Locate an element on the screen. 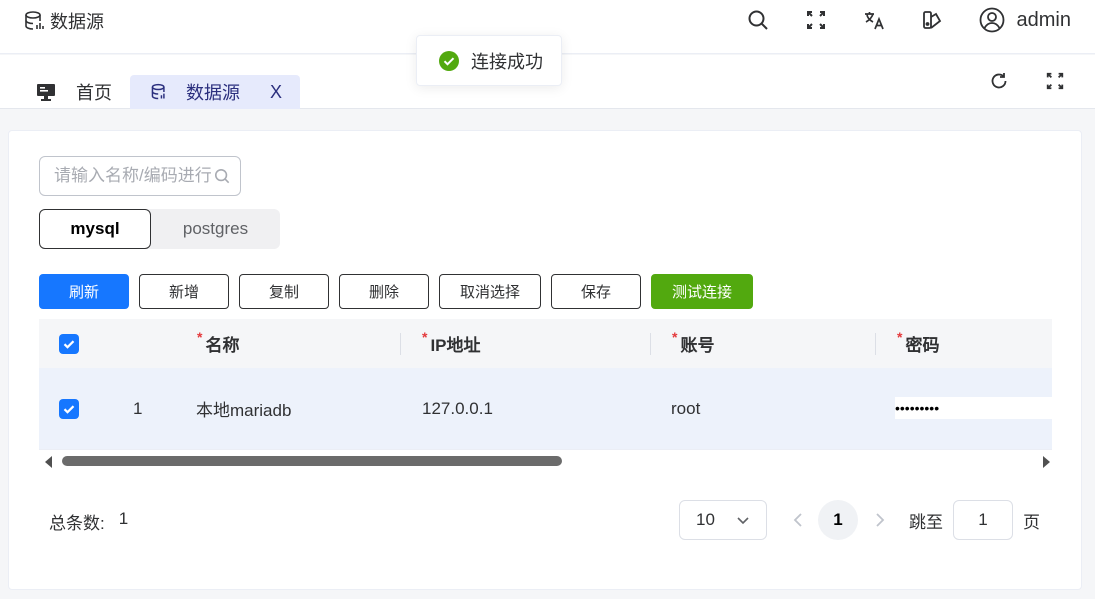 Image resolution: width=1095 pixels, height=599 pixels. app-brand: 数据源 is located at coordinates (64, 21).